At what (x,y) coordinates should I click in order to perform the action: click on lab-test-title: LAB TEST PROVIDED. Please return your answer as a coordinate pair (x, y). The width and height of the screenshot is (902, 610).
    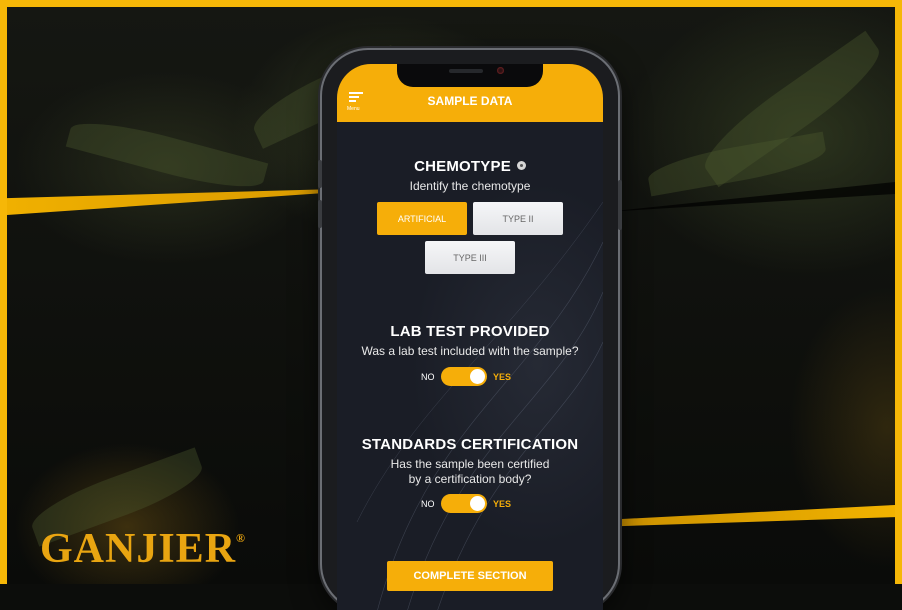
    Looking at the image, I should click on (470, 331).